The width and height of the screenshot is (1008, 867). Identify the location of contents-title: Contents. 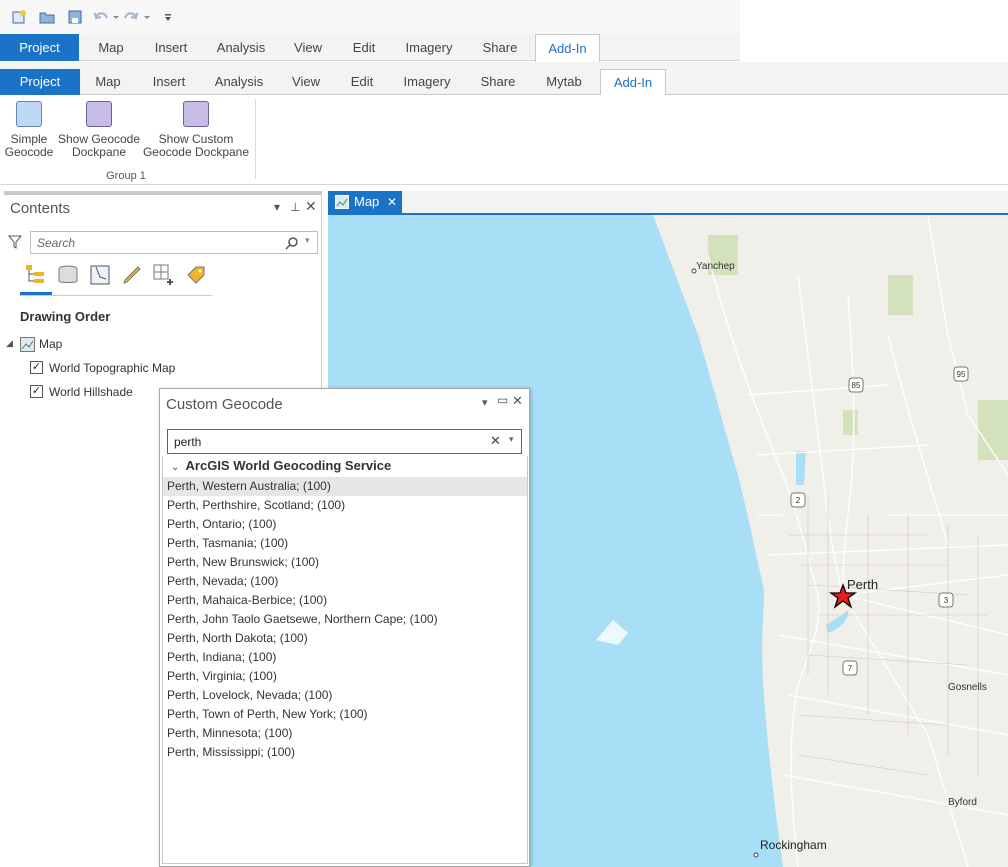
(40, 208).